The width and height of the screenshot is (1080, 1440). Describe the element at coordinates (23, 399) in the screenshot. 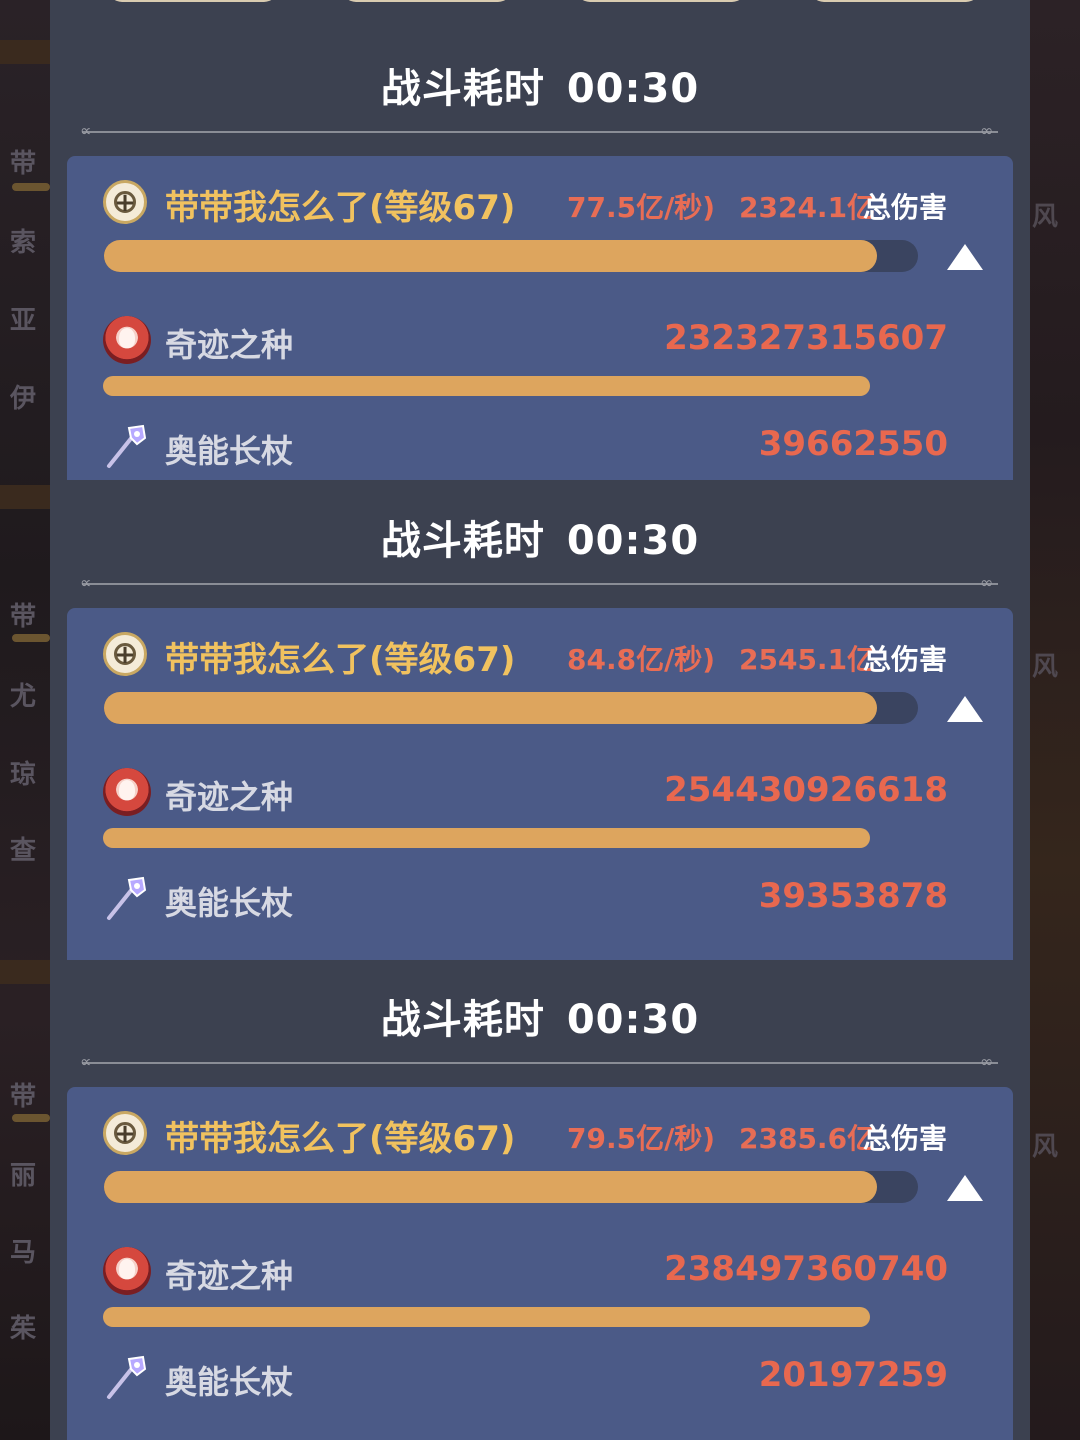

I see `bg-name: 伊` at that location.